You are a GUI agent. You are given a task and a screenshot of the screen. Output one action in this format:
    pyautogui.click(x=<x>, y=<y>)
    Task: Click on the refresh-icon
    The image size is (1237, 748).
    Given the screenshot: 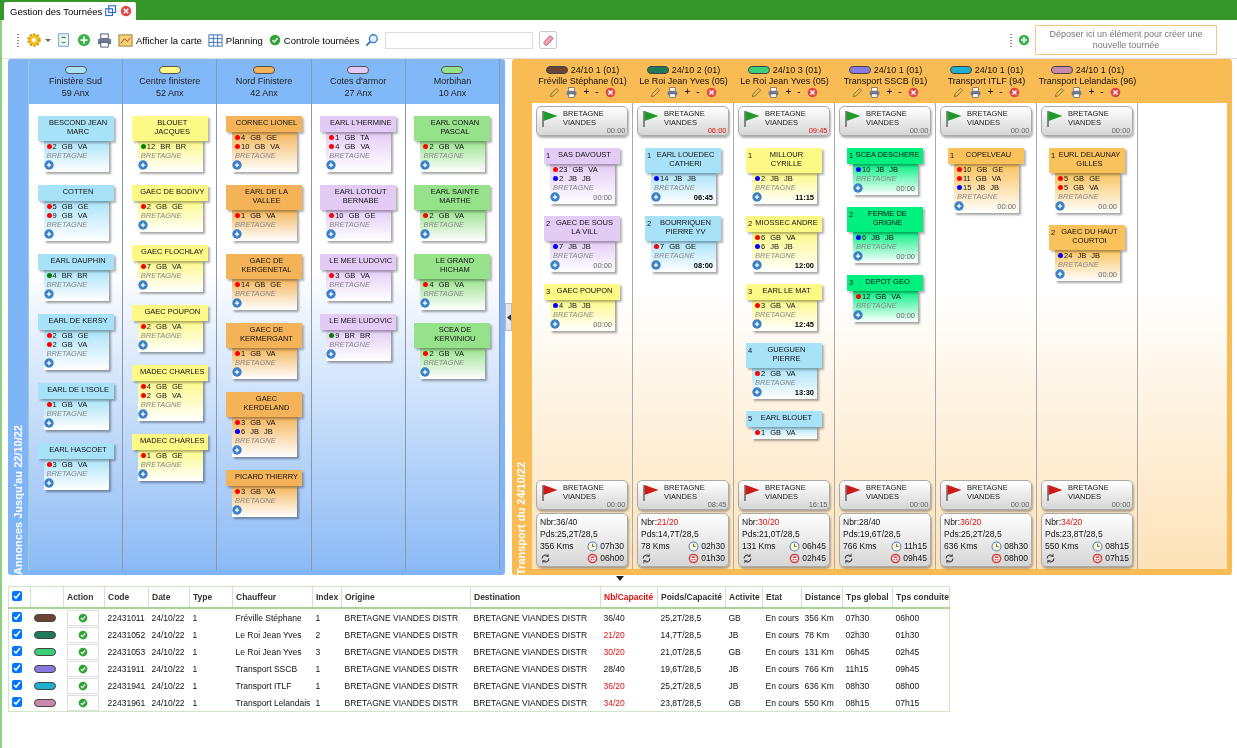 What is the action you would take?
    pyautogui.click(x=64, y=40)
    